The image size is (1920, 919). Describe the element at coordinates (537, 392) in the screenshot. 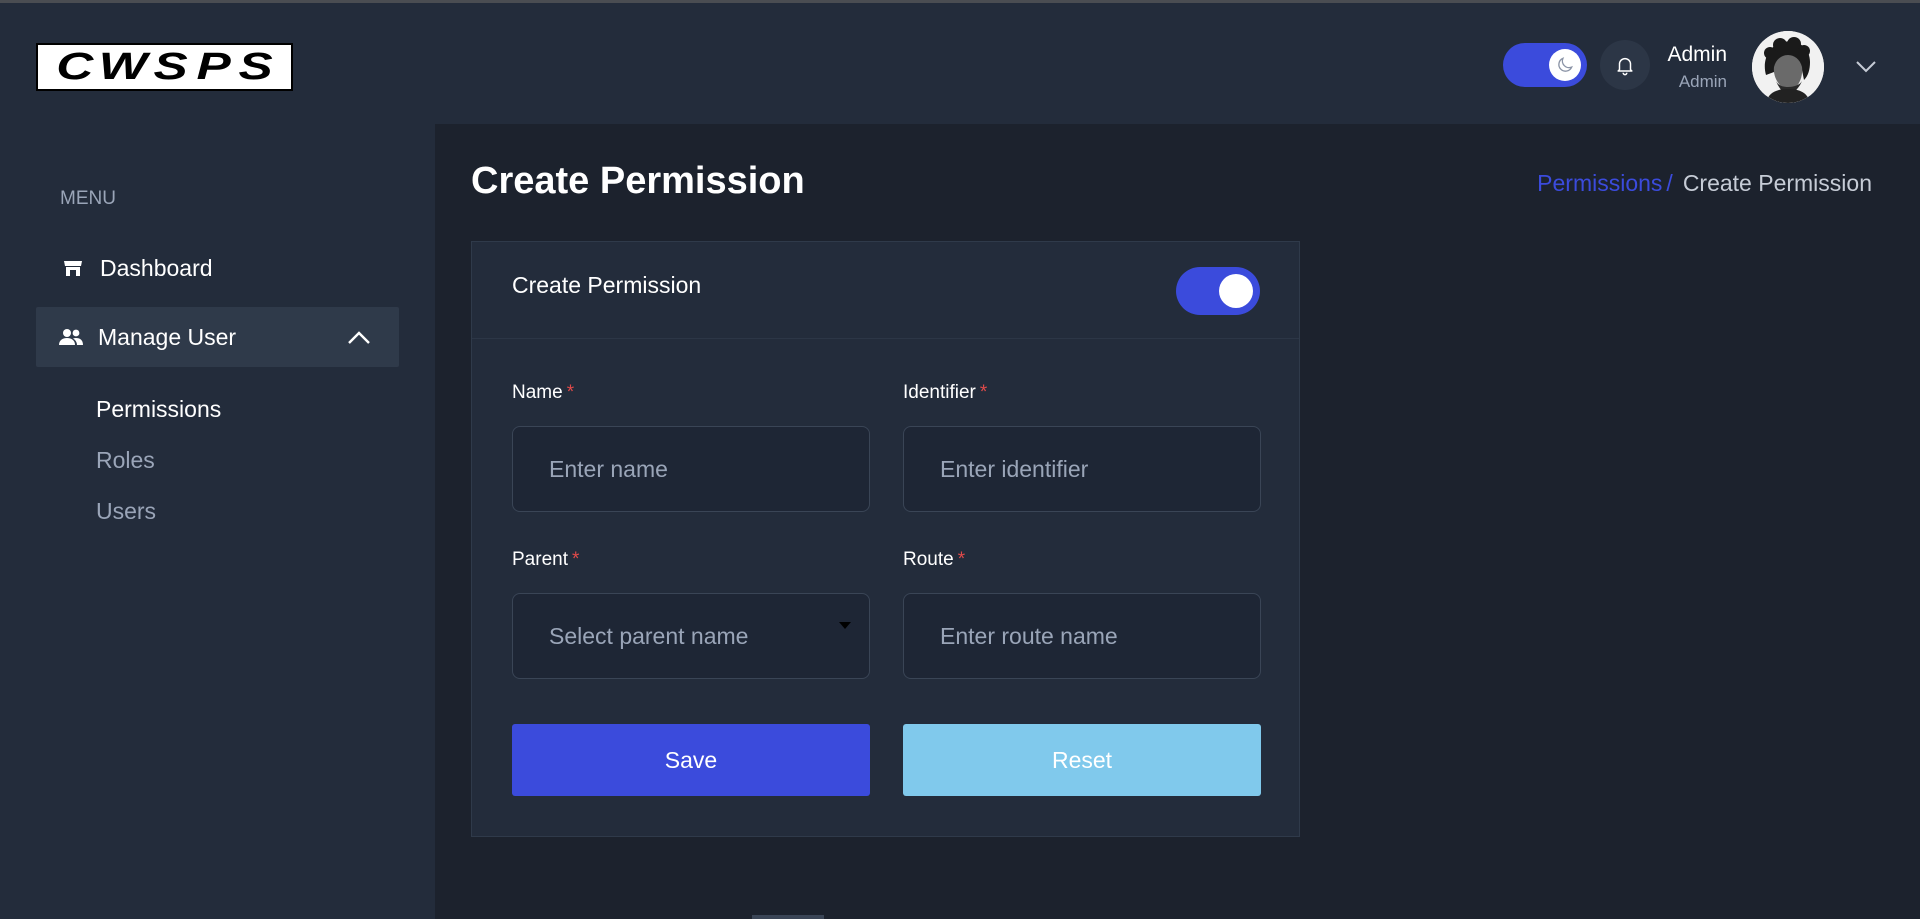

I see `name-label-text: Name` at that location.